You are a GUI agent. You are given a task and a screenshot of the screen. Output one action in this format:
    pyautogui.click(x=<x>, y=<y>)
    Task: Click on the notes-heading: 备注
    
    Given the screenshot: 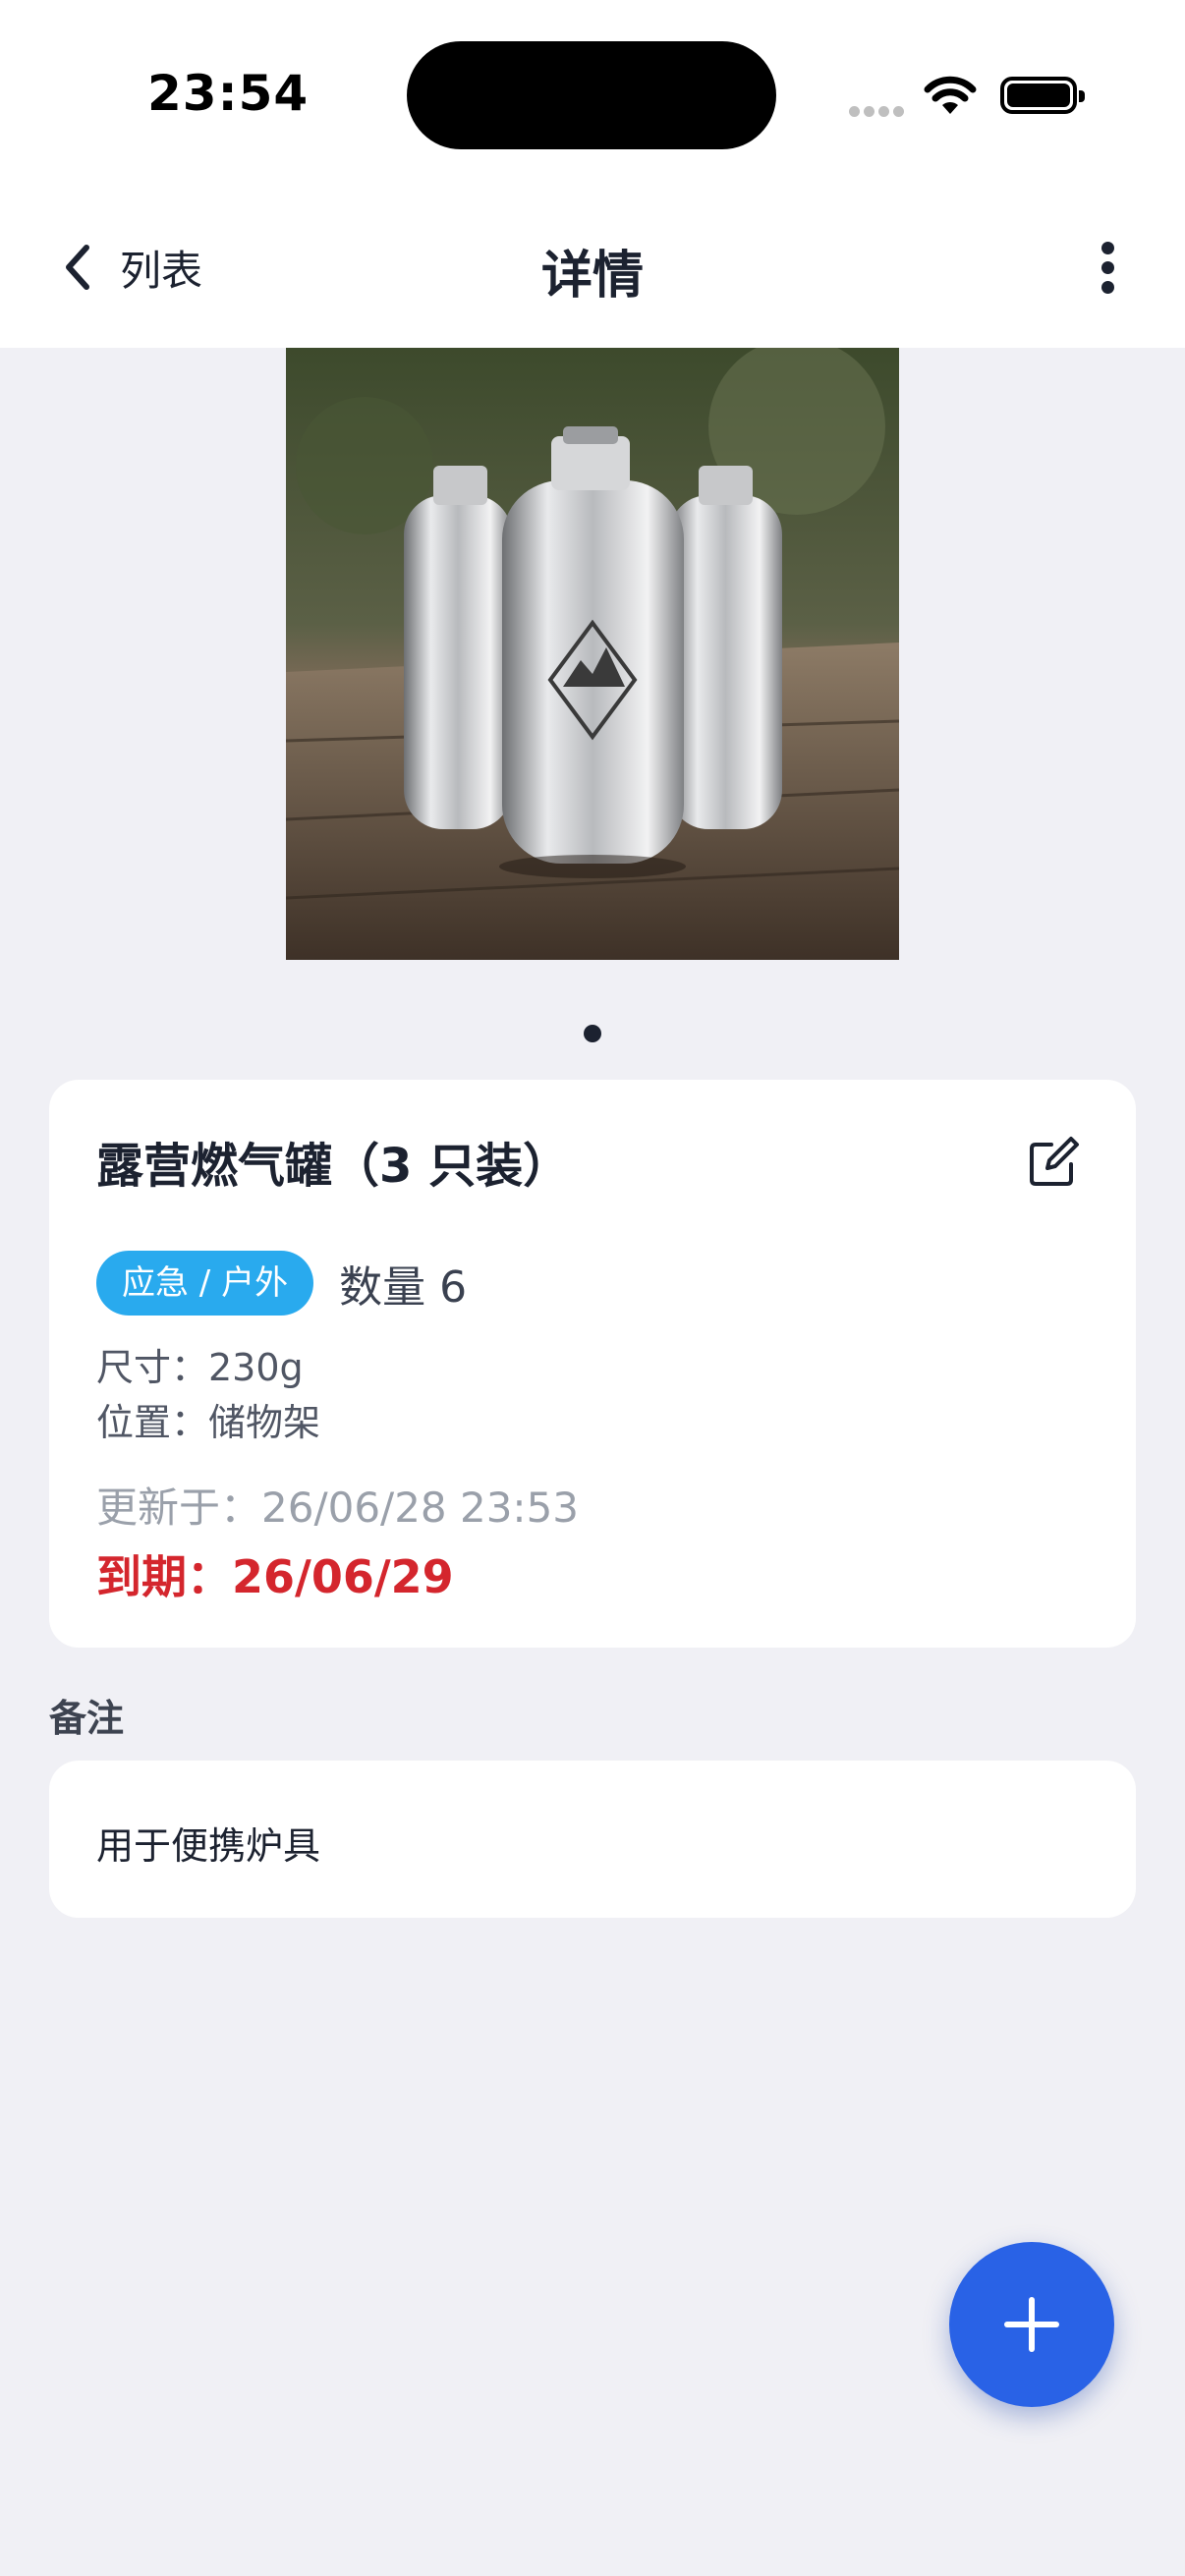 What is the action you would take?
    pyautogui.click(x=87, y=1718)
    